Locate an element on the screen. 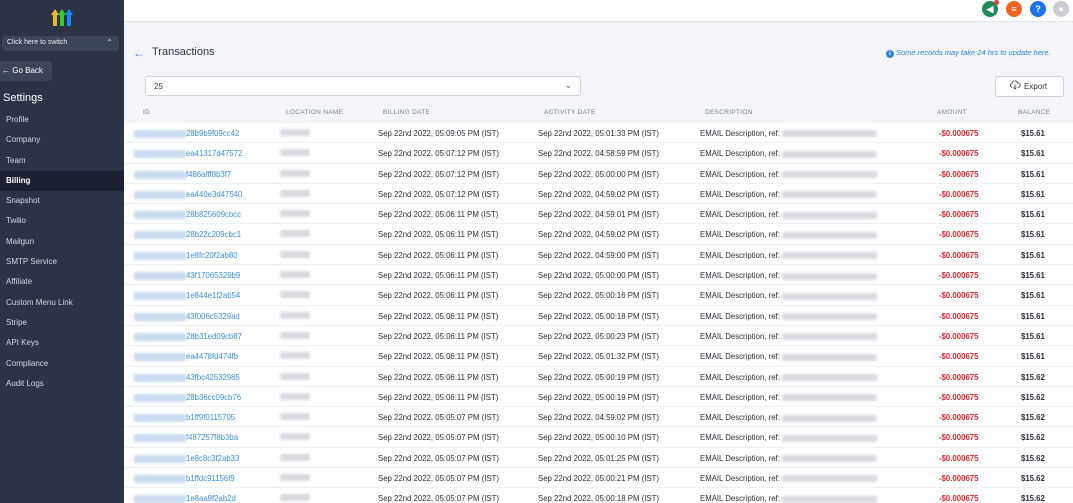 The image size is (1073, 503). transaction-id-link: f486afff8b3f7 is located at coordinates (182, 174).